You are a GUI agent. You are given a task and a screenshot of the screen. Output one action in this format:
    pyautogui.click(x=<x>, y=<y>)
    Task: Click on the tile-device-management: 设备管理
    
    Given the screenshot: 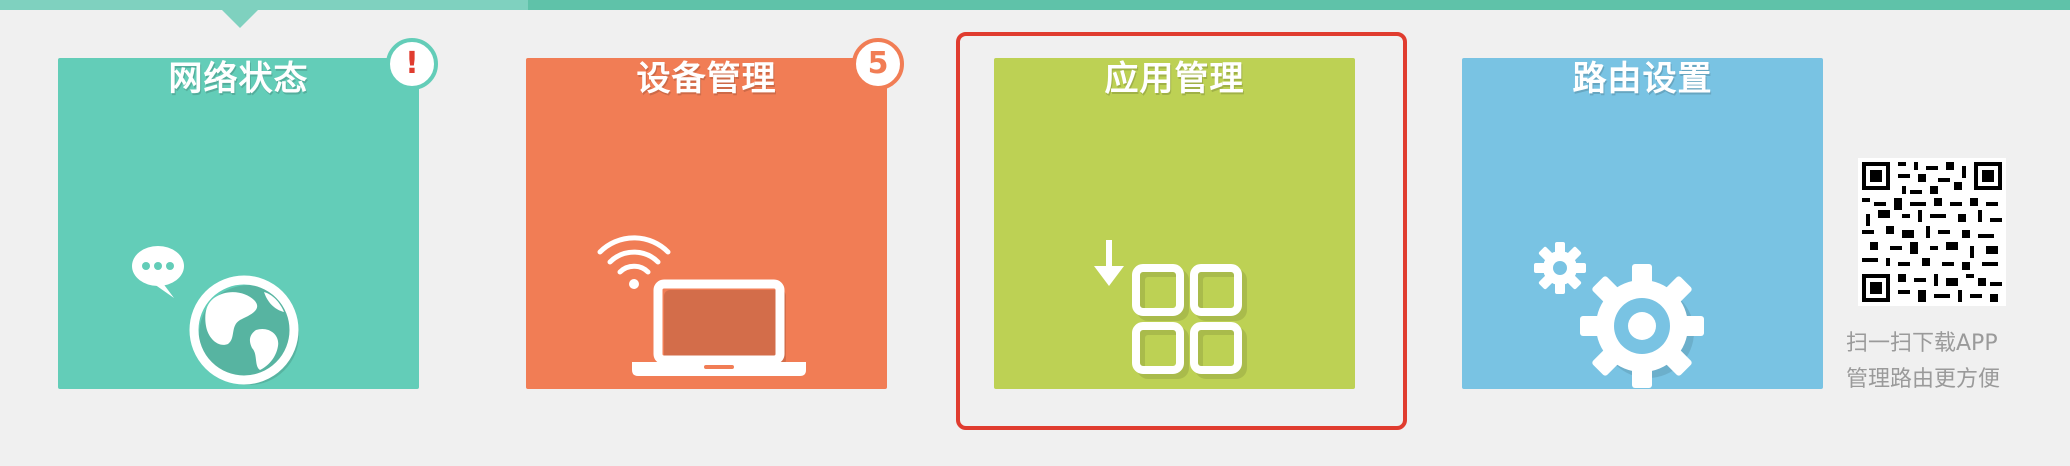 What is the action you would take?
    pyautogui.click(x=706, y=223)
    